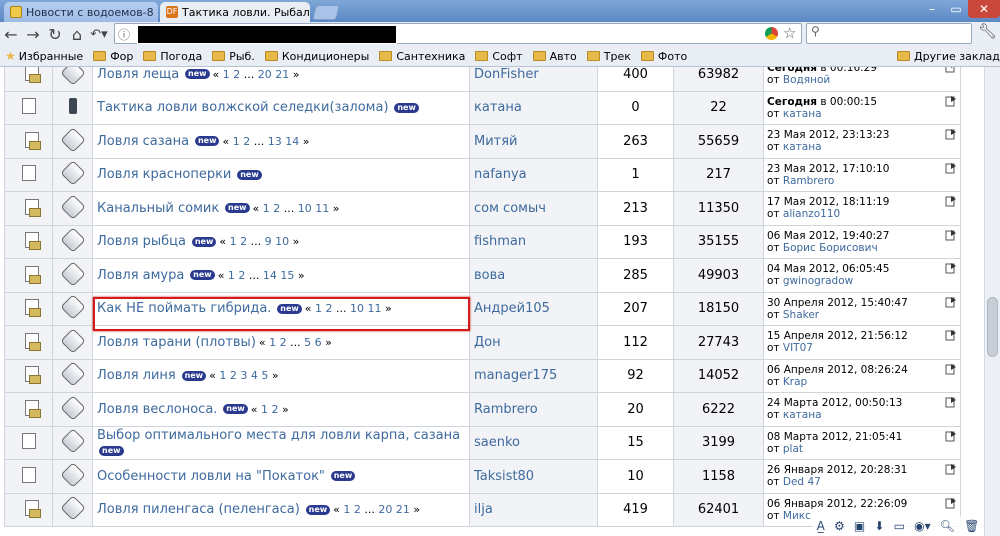 This screenshot has height=536, width=1000. Describe the element at coordinates (664, 56) in the screenshot. I see `bookmark-folder: Фото` at that location.